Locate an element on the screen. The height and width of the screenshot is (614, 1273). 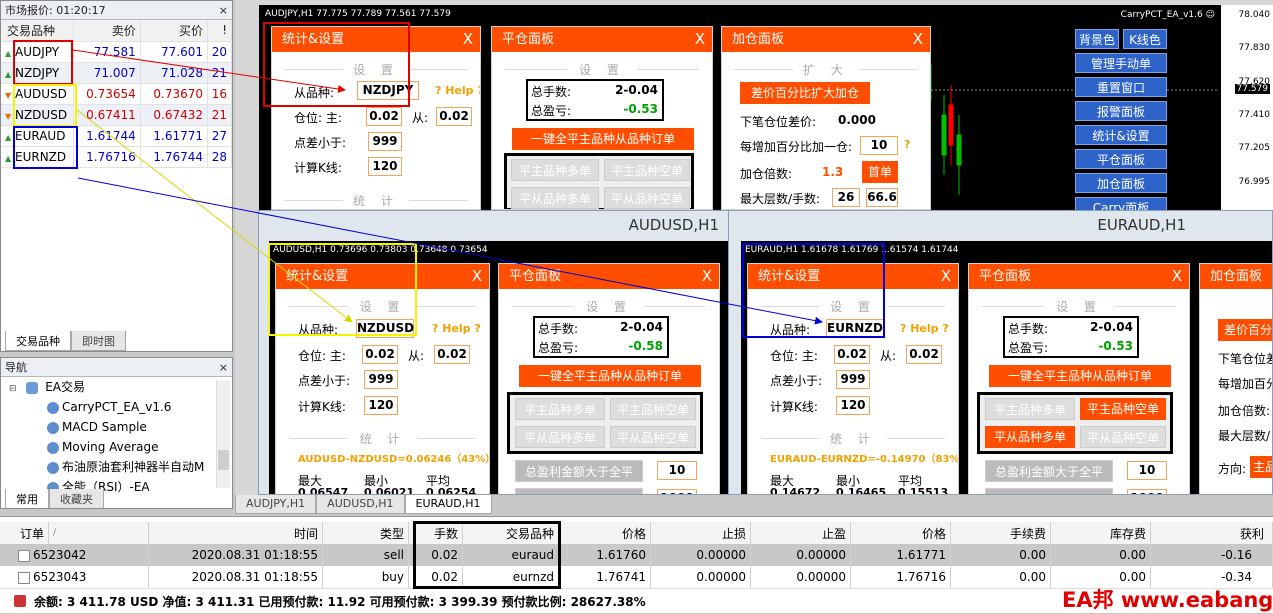
col-current-price: 价格 is located at coordinates (901, 533).